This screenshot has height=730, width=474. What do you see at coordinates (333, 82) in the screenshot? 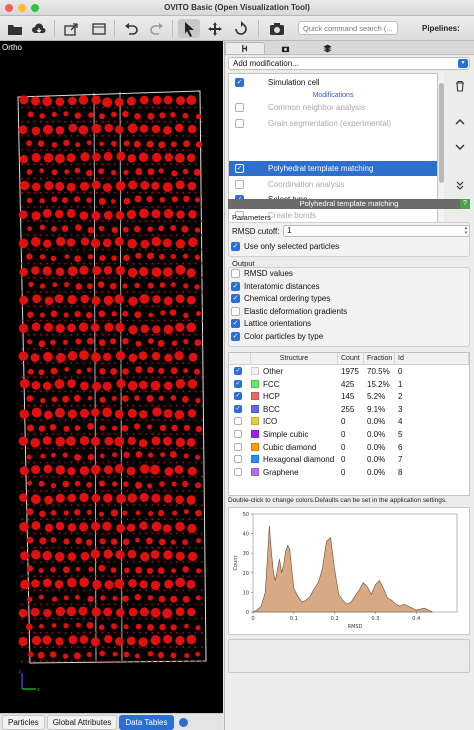
I see `pipeline-item: Simulation cell` at bounding box center [333, 82].